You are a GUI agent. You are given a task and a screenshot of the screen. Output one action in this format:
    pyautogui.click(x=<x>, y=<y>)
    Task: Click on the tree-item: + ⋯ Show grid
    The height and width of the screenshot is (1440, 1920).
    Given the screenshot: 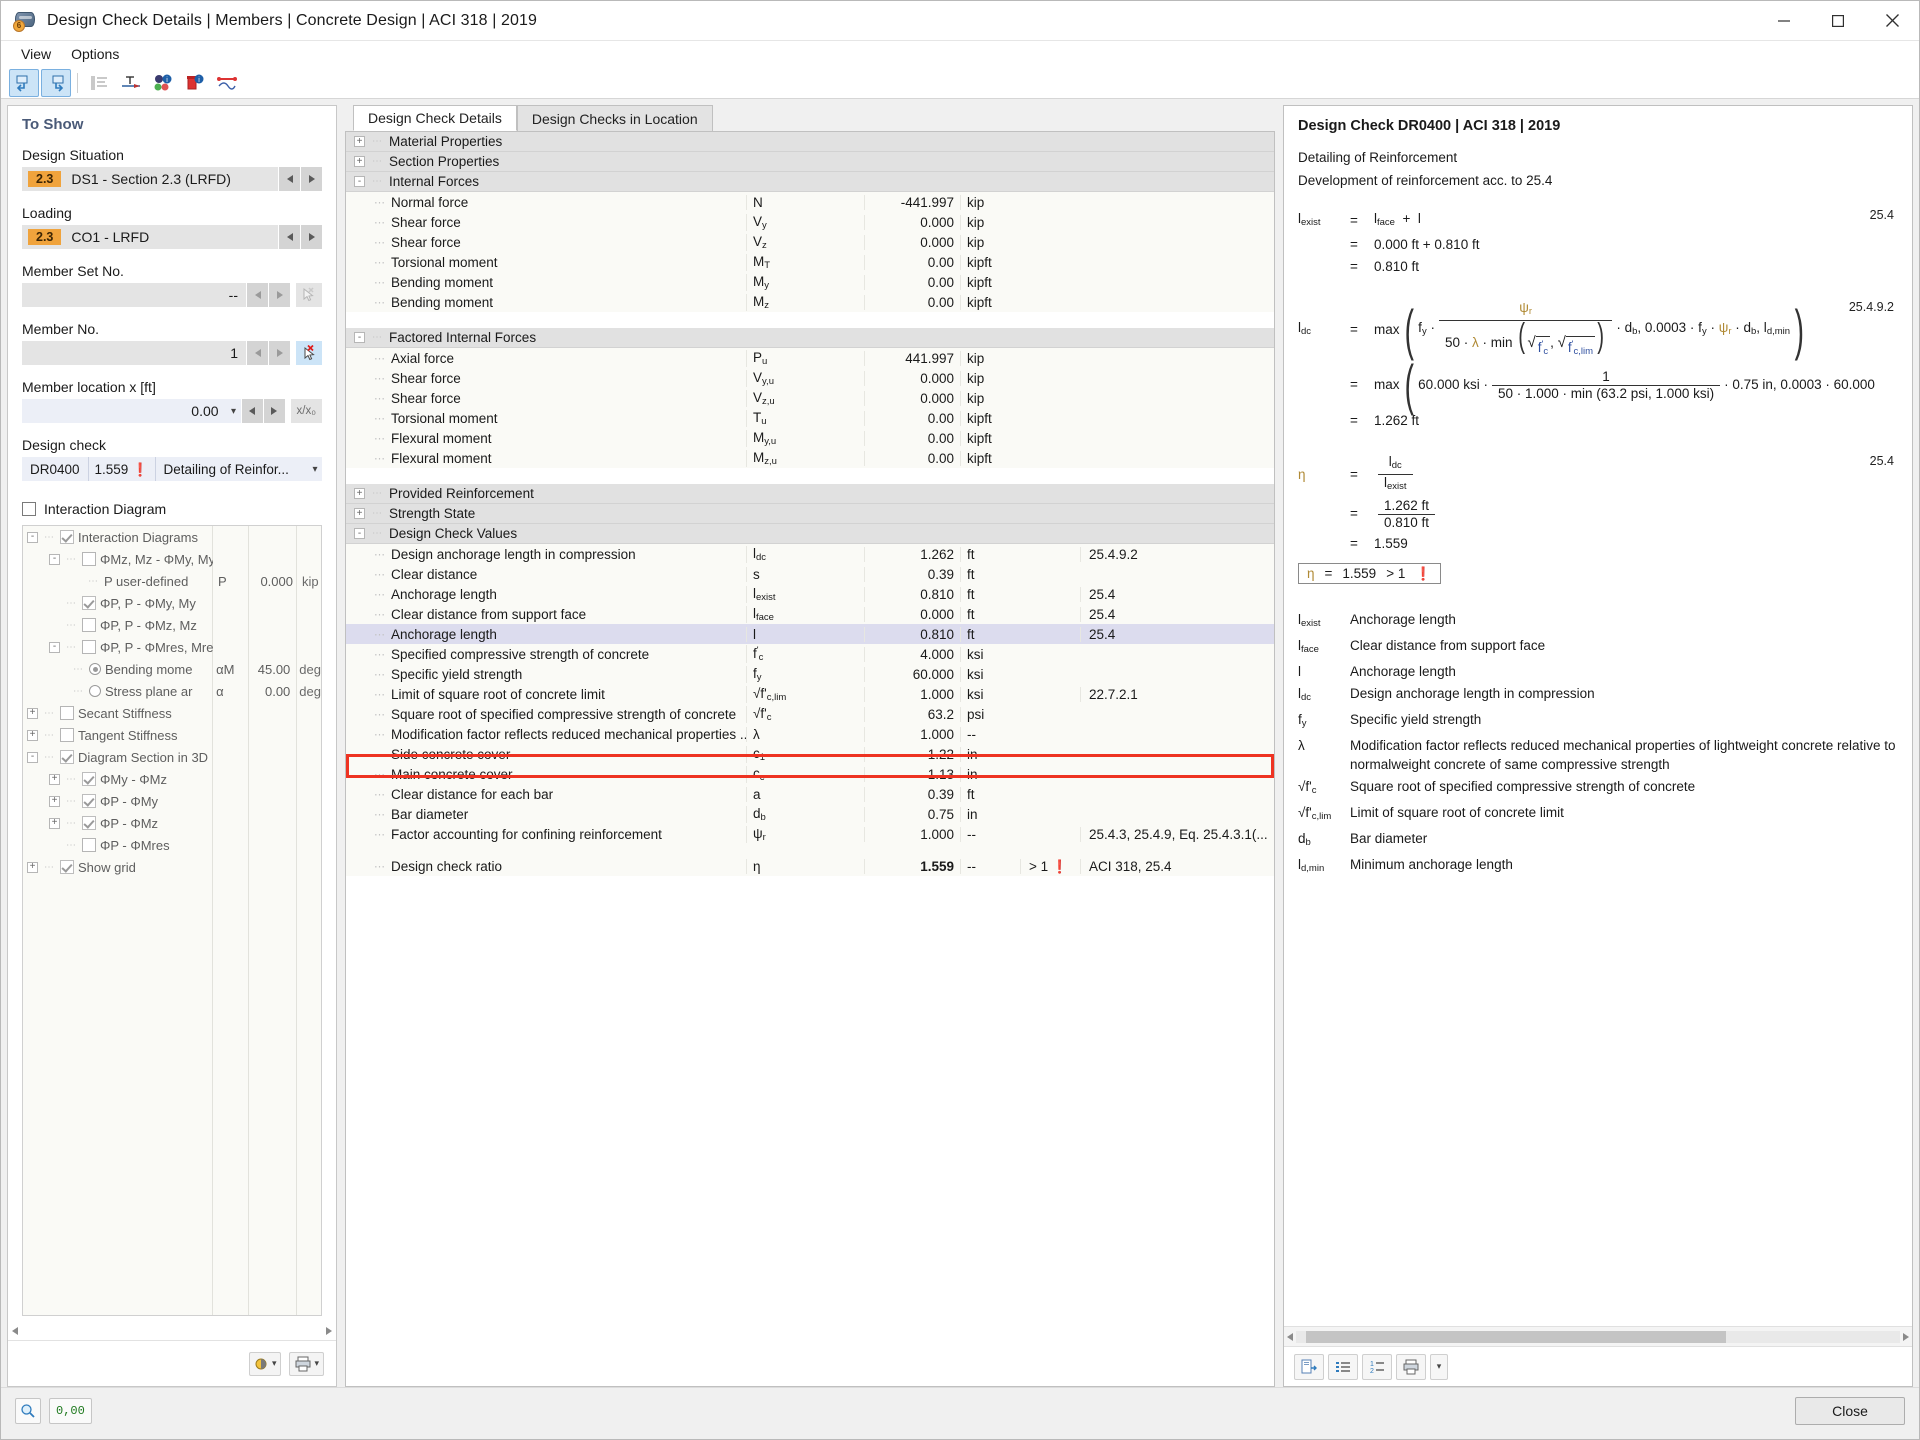 What is the action you would take?
    pyautogui.click(x=172, y=867)
    